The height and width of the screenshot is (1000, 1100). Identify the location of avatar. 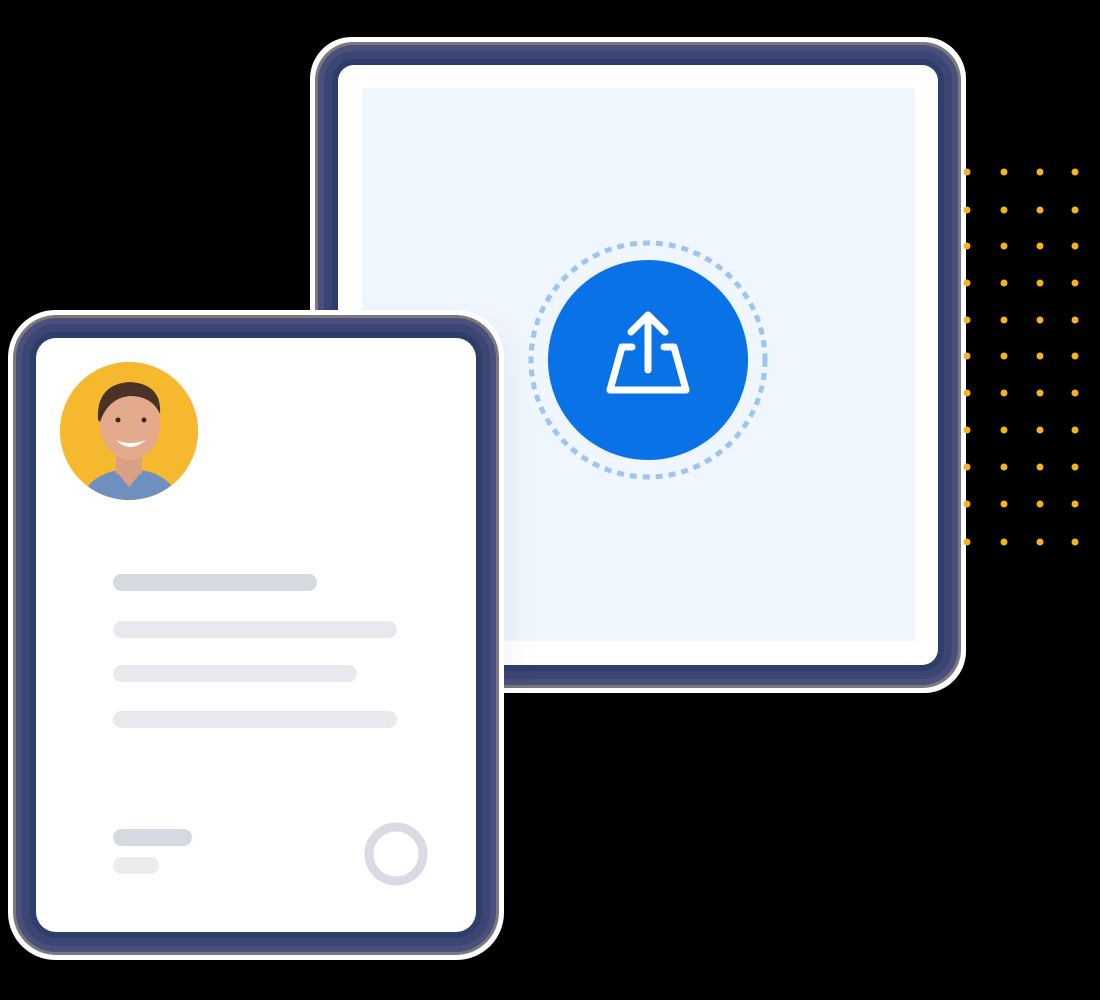
(129, 431).